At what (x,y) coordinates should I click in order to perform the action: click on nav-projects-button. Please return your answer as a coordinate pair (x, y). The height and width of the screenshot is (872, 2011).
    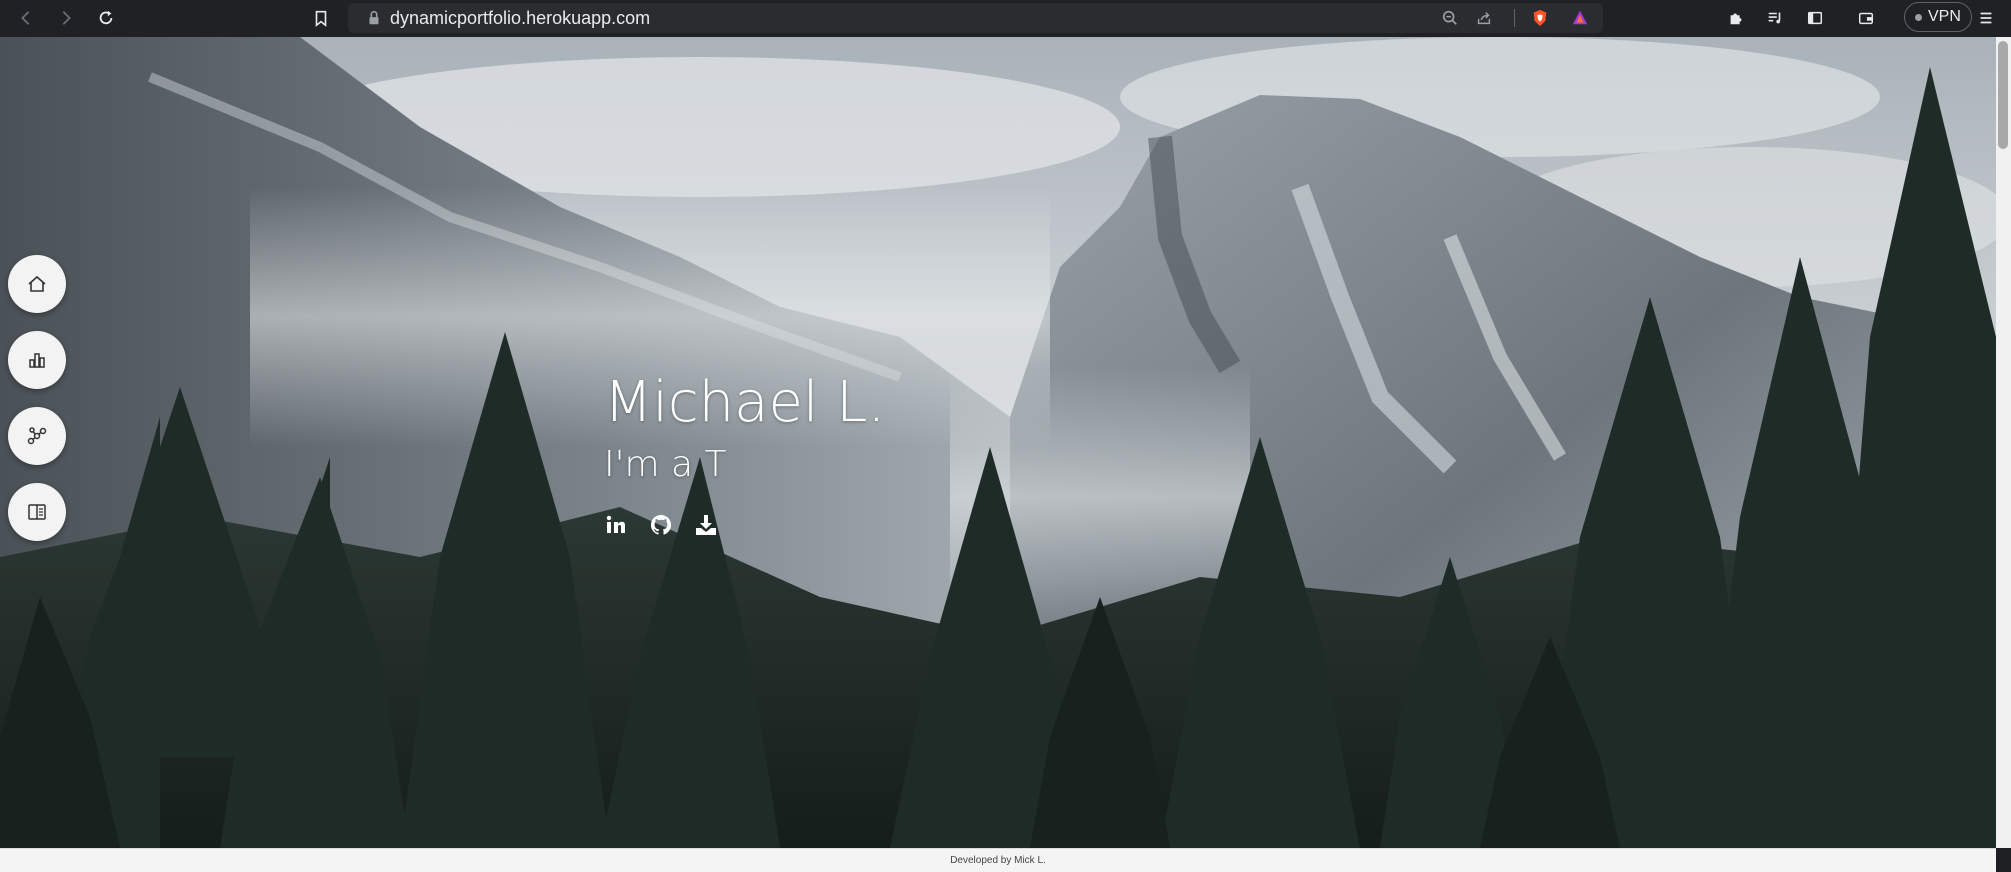
    Looking at the image, I should click on (37, 436).